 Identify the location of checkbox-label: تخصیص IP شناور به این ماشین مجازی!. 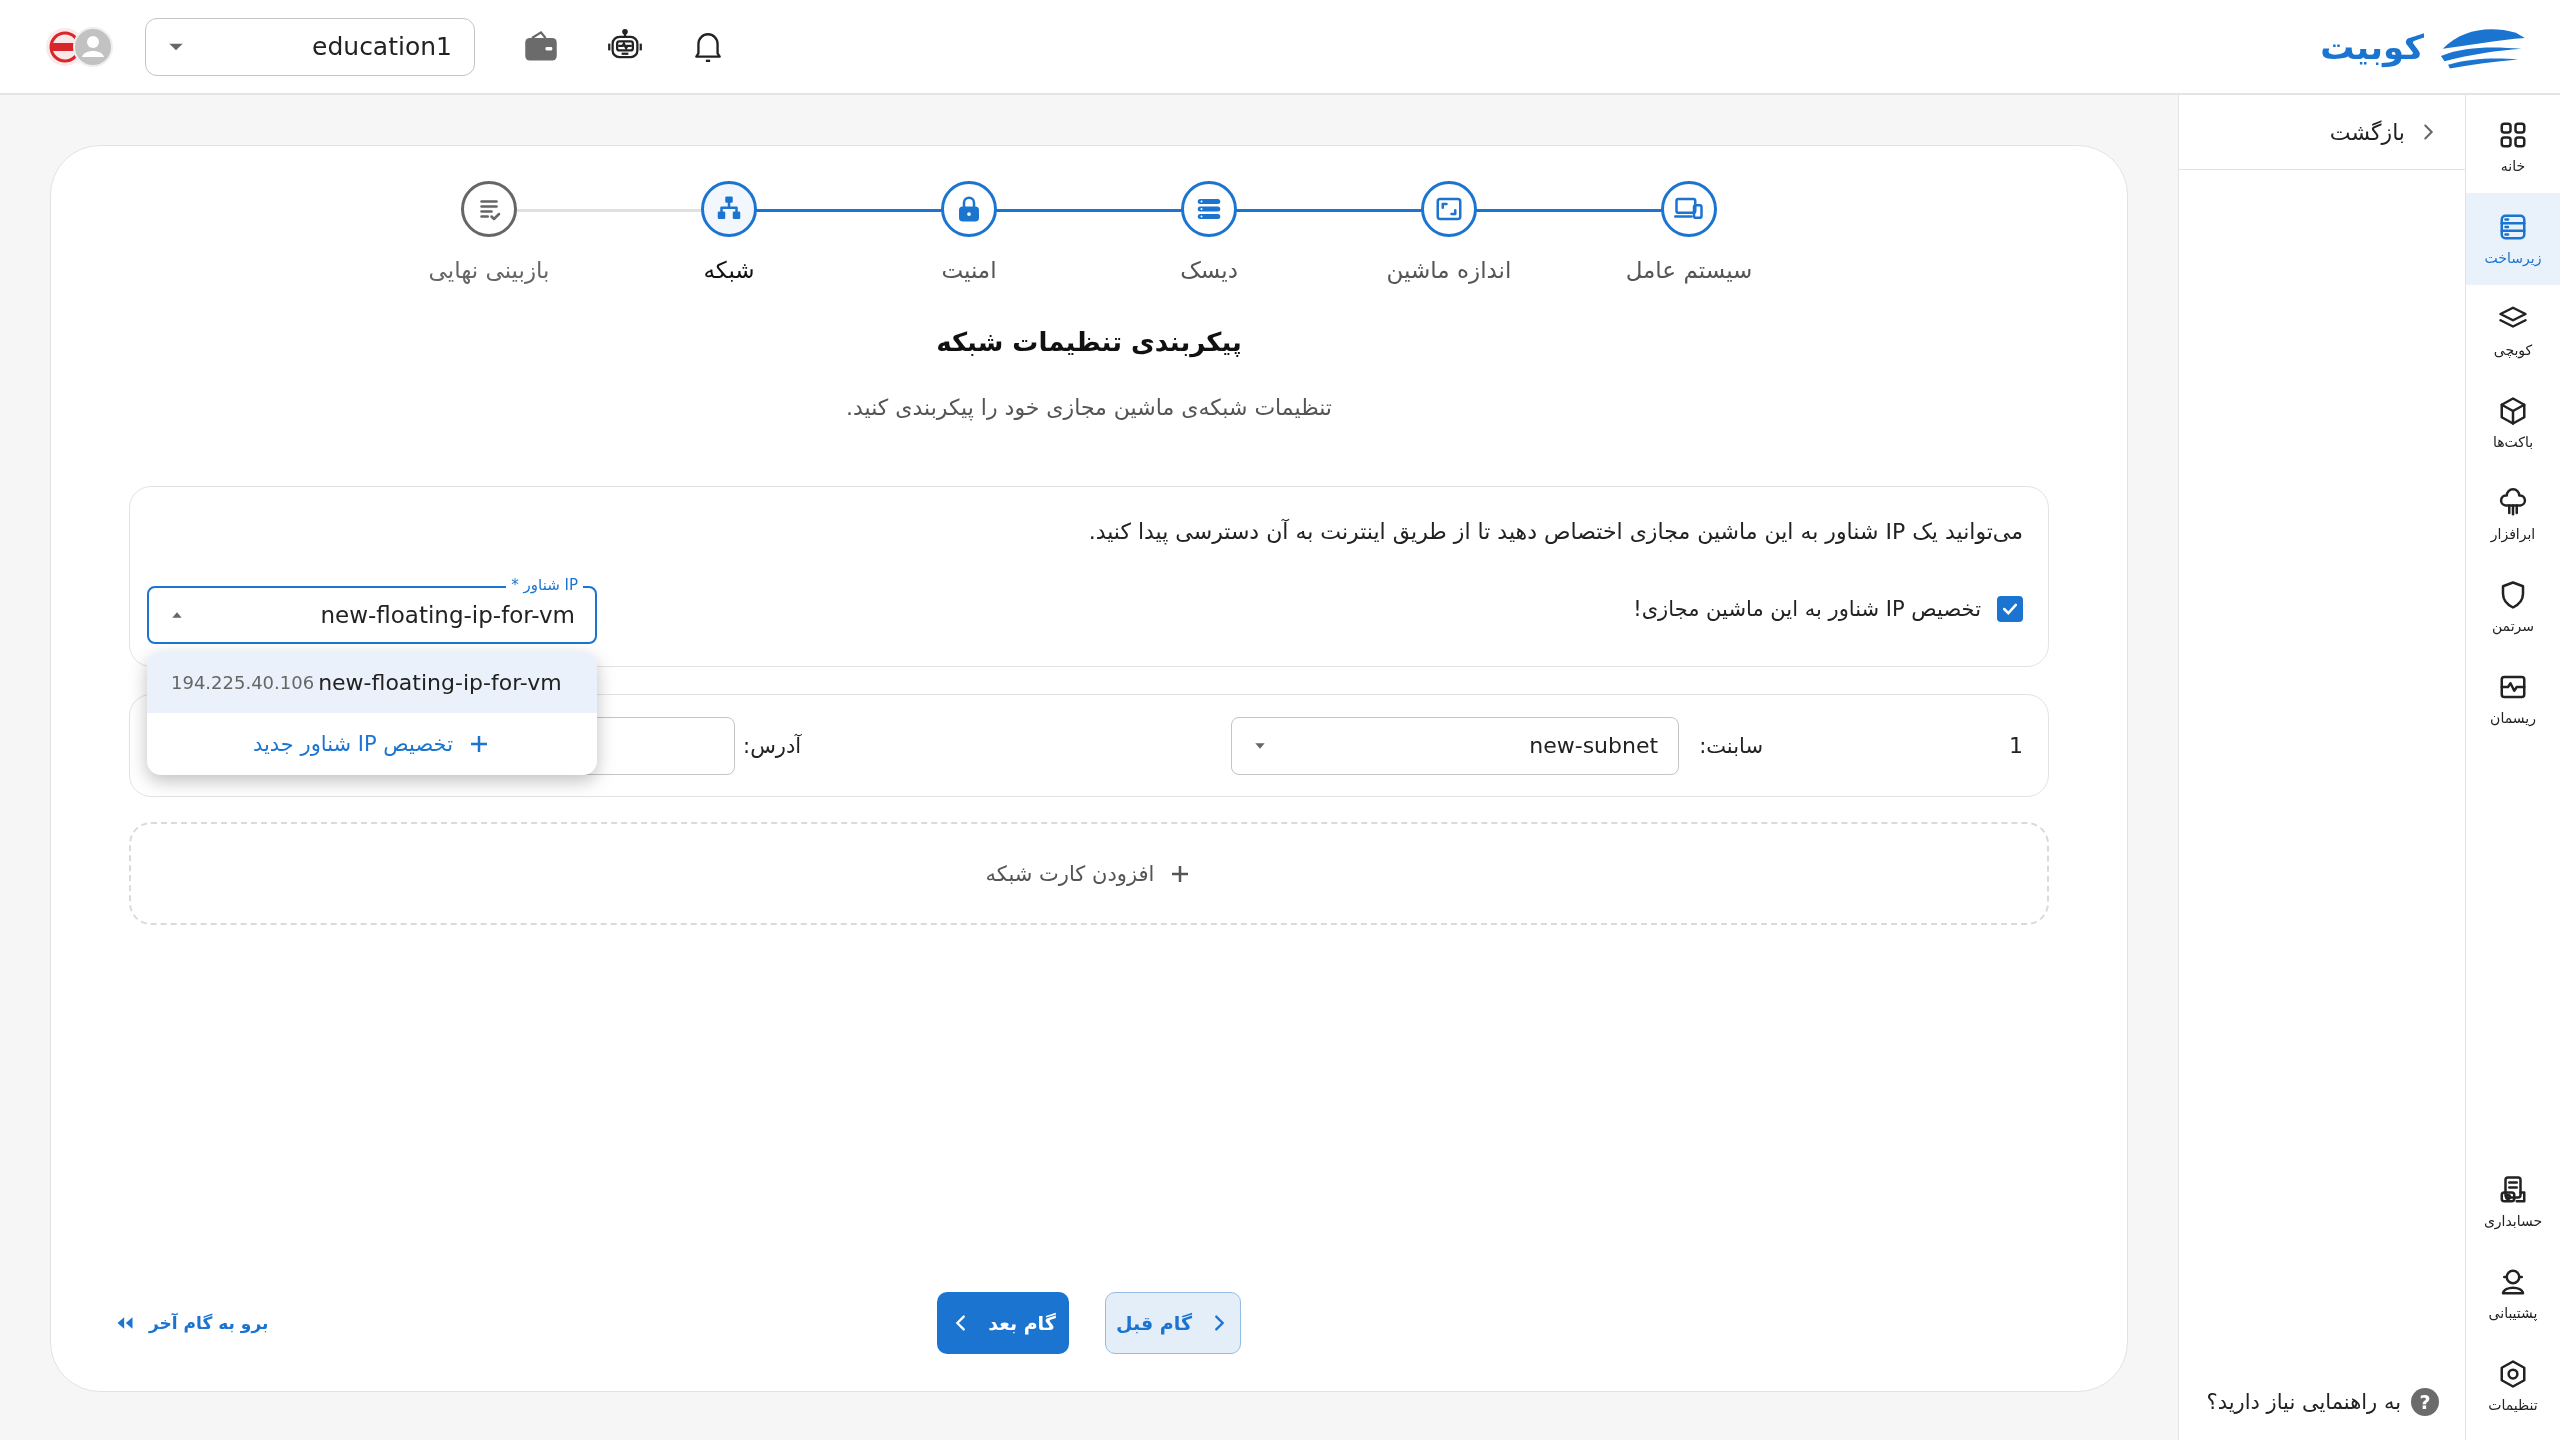
(1807, 609).